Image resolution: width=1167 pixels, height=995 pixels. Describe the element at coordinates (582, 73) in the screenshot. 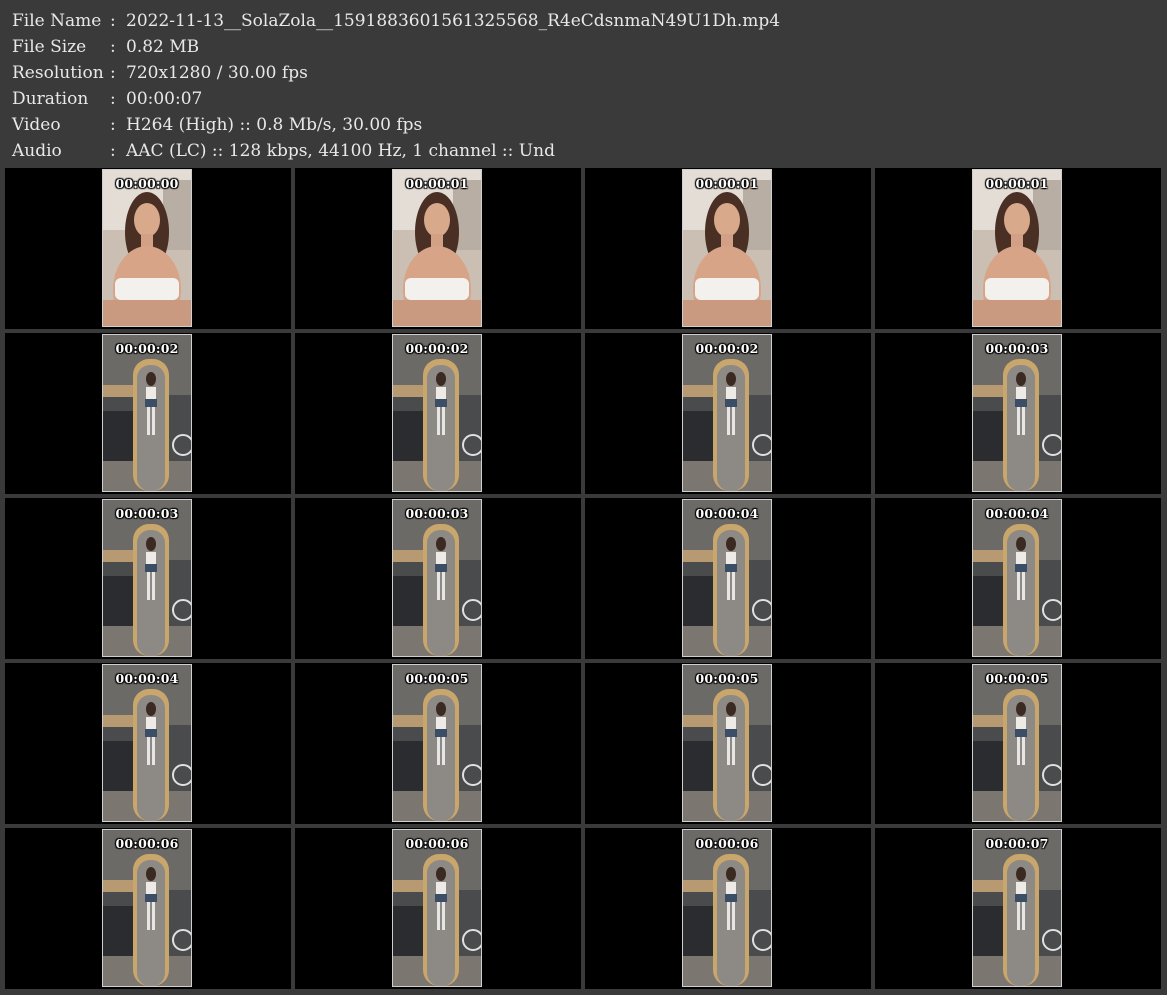

I see `info-row-resolution: Resolution : 720x1280 / 30.00 fps` at that location.